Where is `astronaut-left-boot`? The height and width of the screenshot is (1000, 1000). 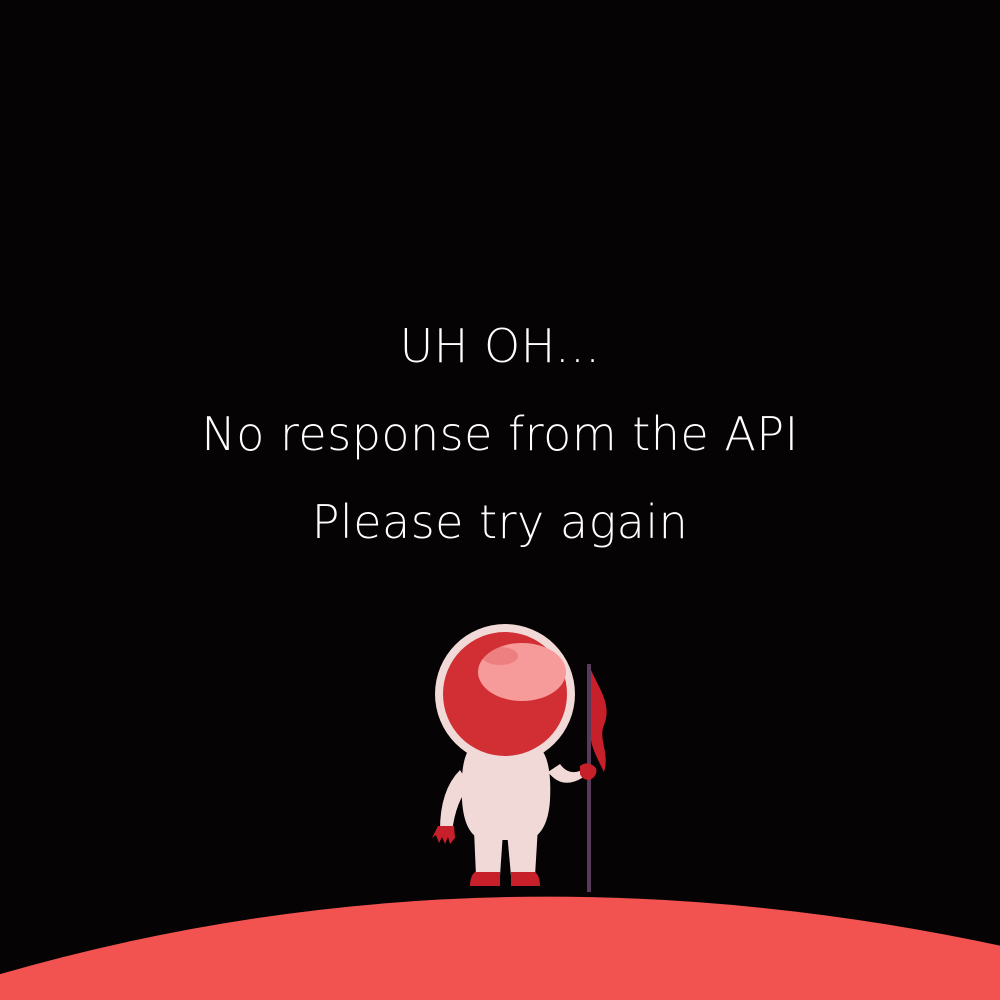
astronaut-left-boot is located at coordinates (485, 879).